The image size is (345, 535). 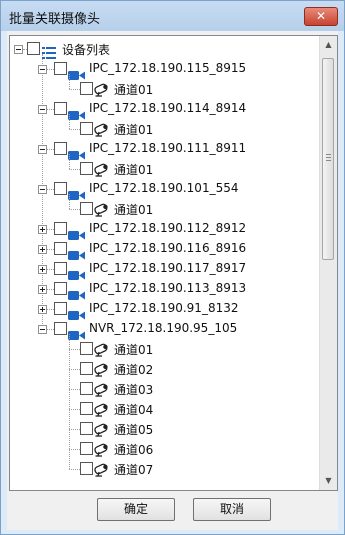 I want to click on device-node: IPC_172.18.190.117_8917, so click(x=165, y=270).